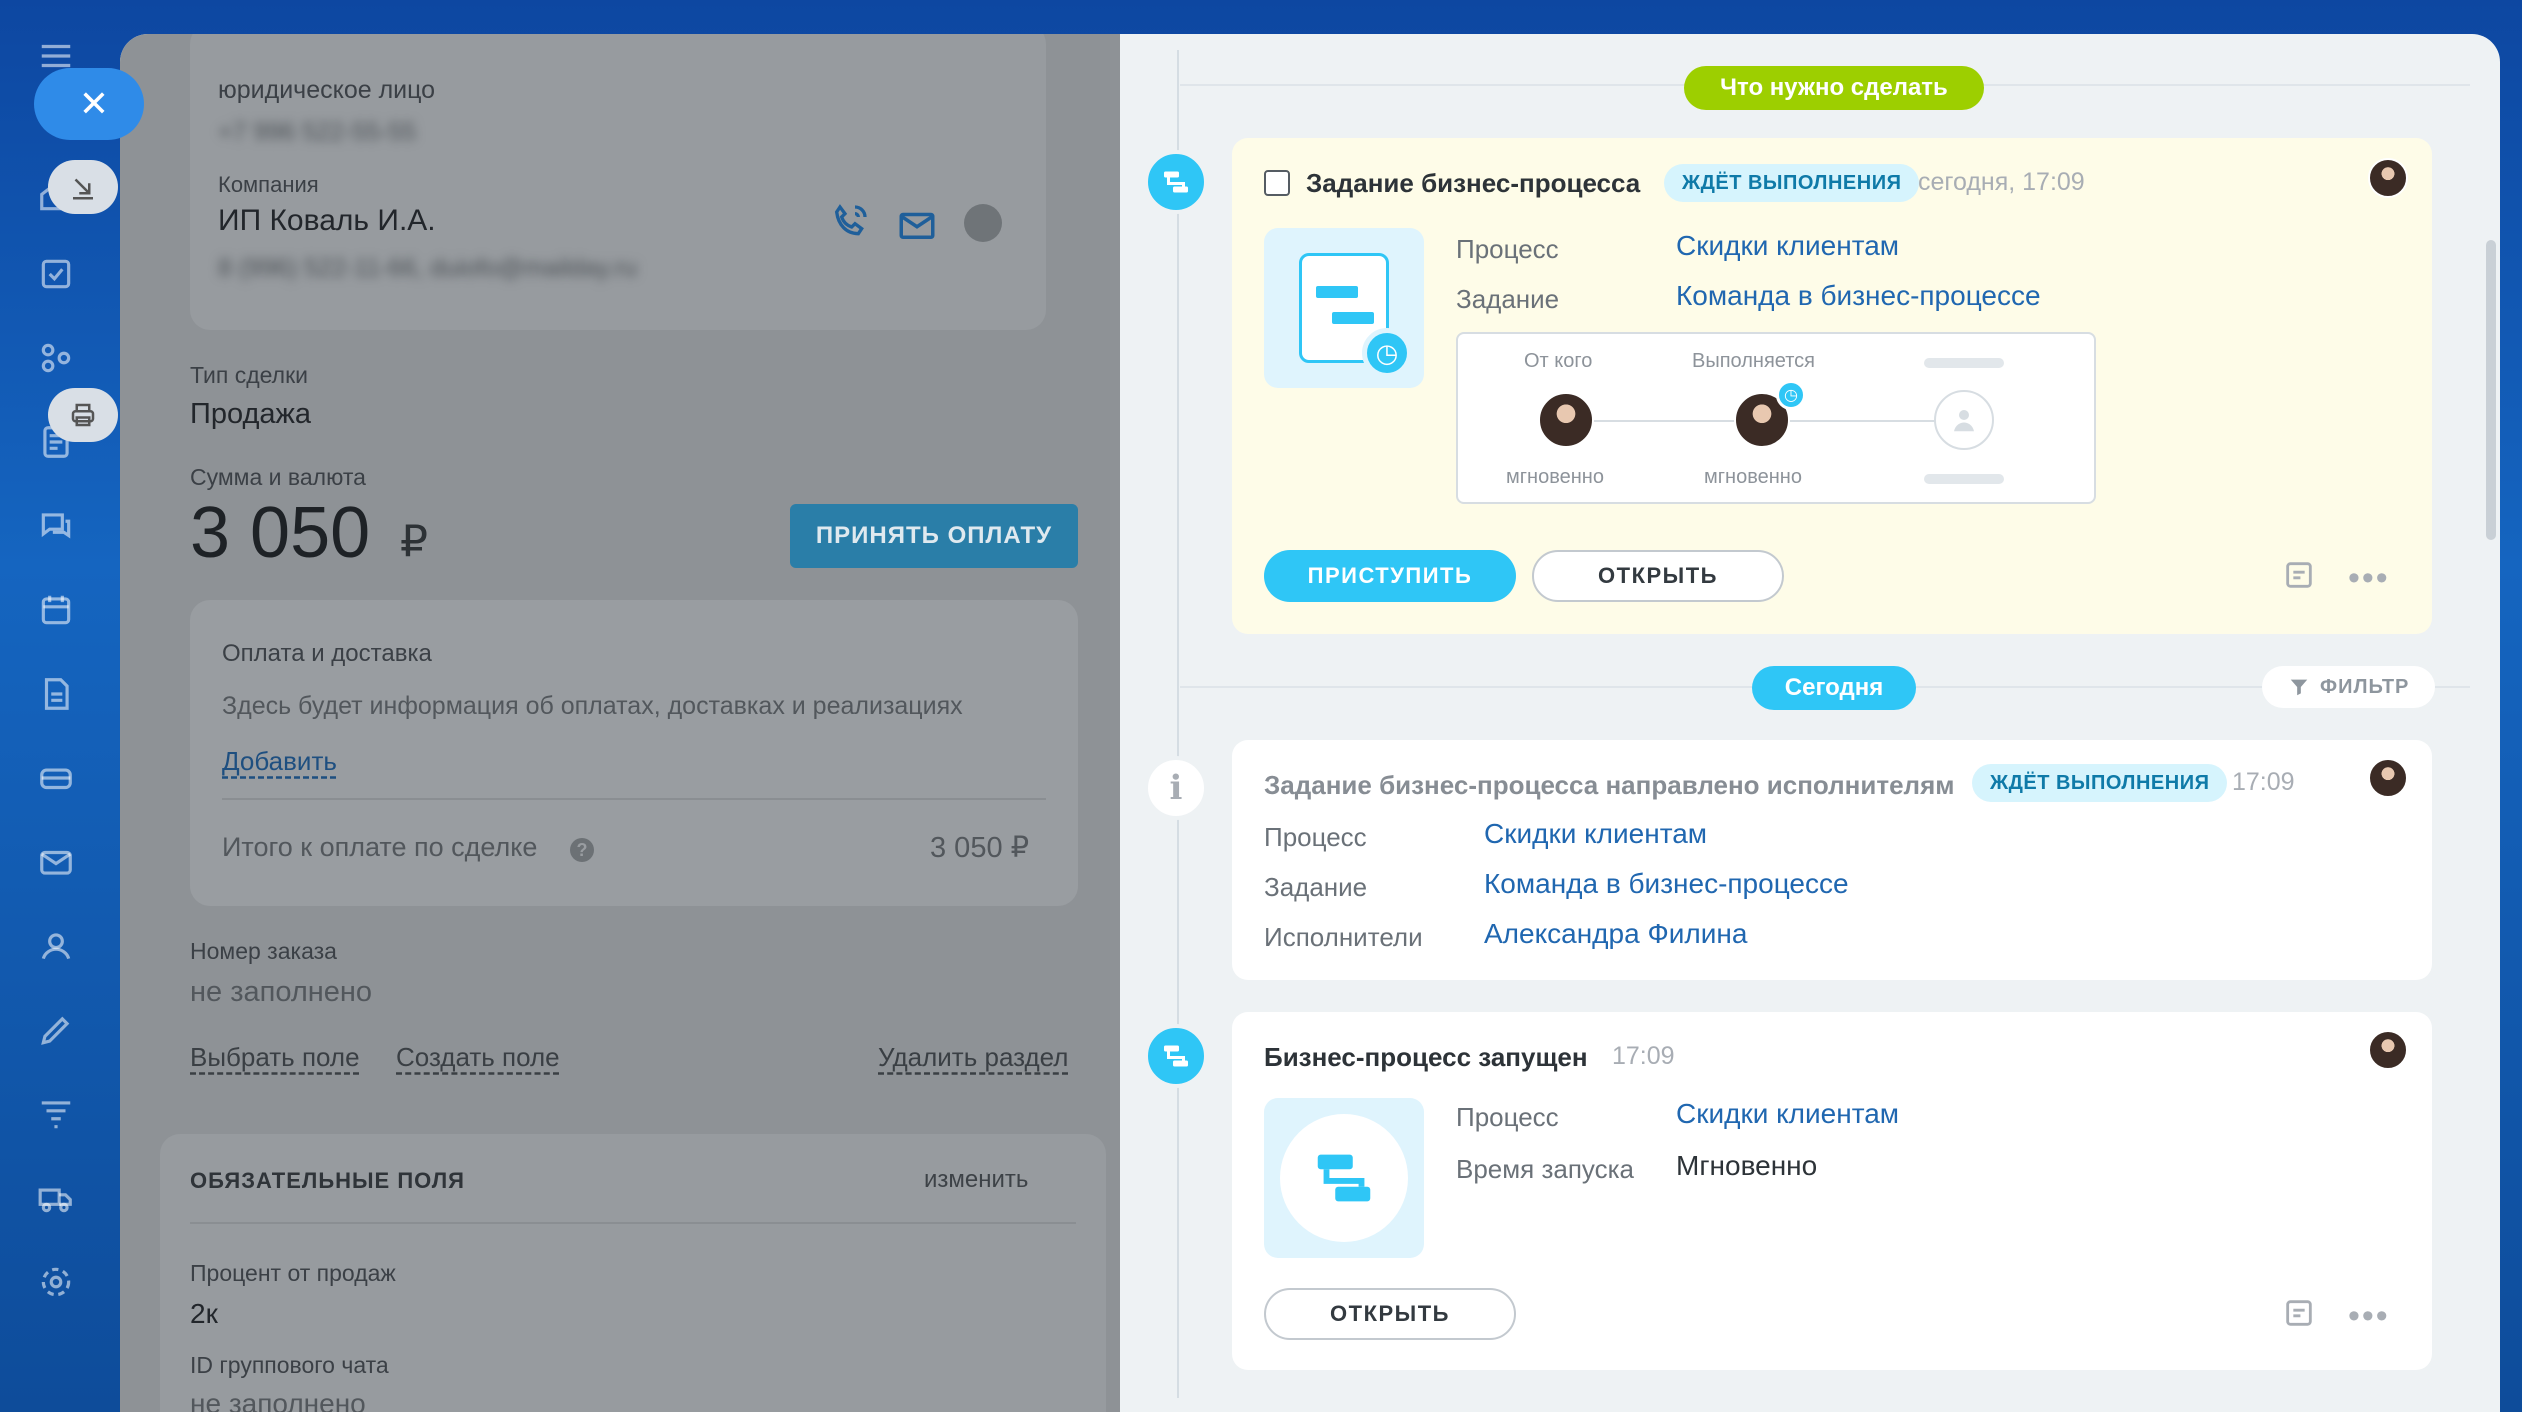 The height and width of the screenshot is (1412, 2522). I want to click on executing-label: Выполняется, so click(1753, 361).